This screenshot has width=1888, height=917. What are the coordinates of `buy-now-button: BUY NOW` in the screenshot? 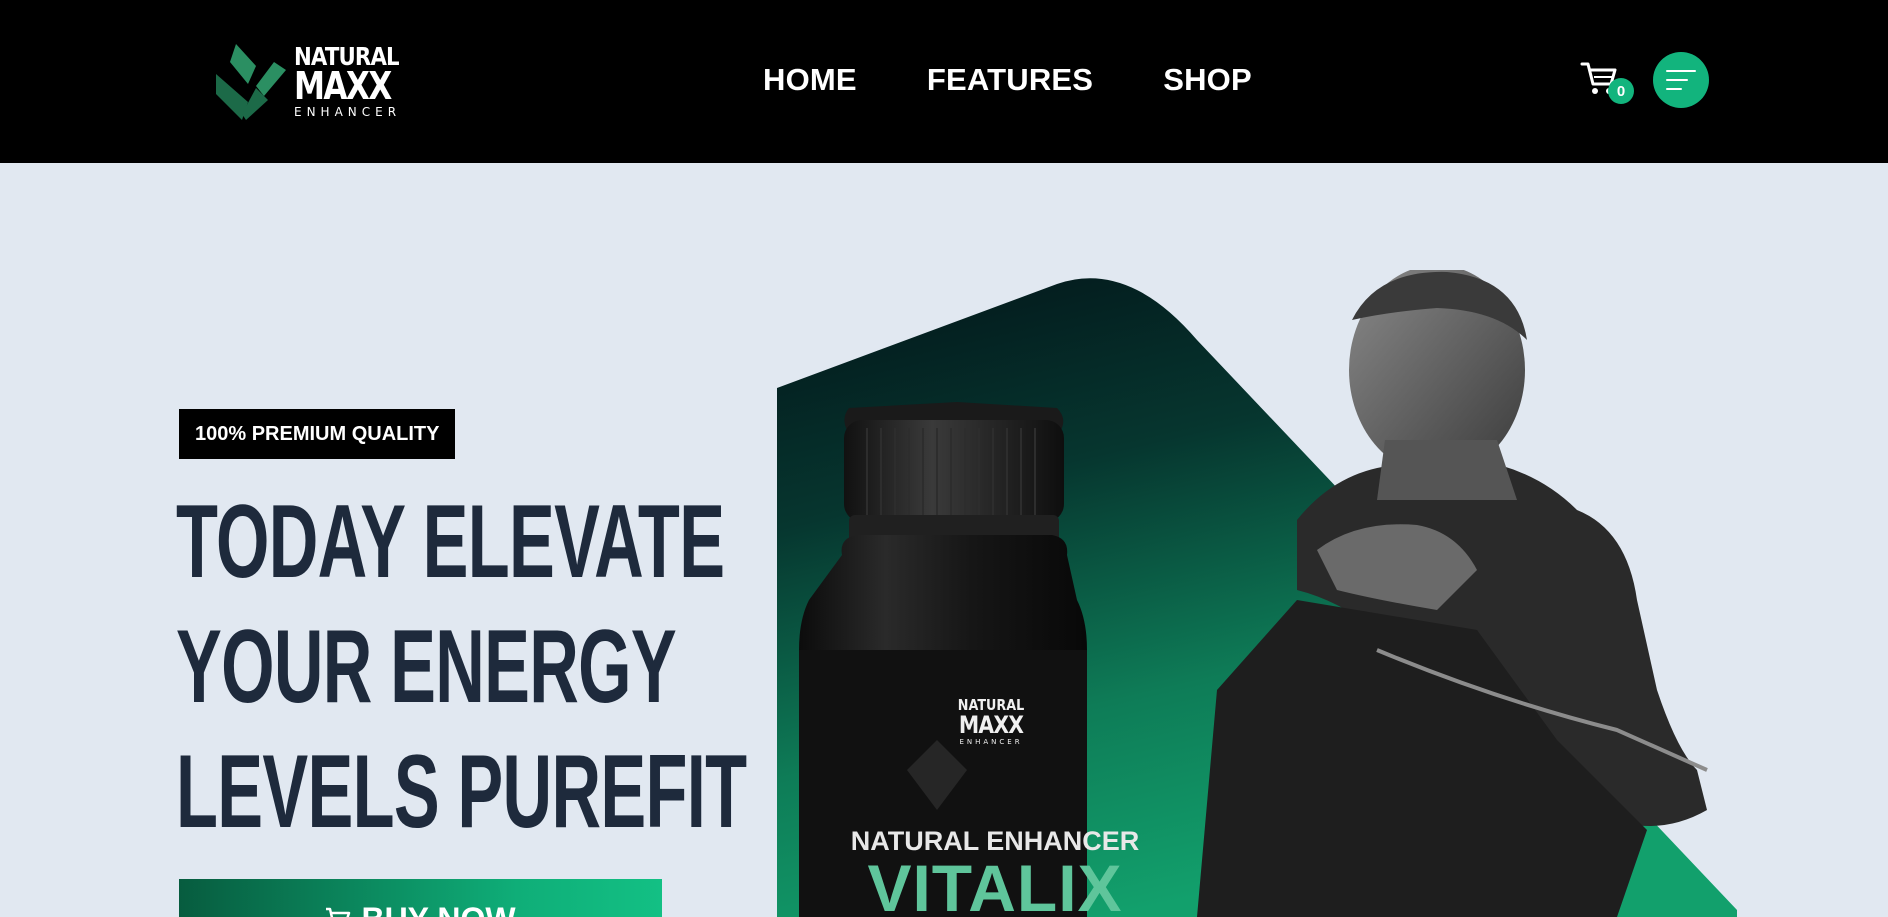 It's located at (420, 898).